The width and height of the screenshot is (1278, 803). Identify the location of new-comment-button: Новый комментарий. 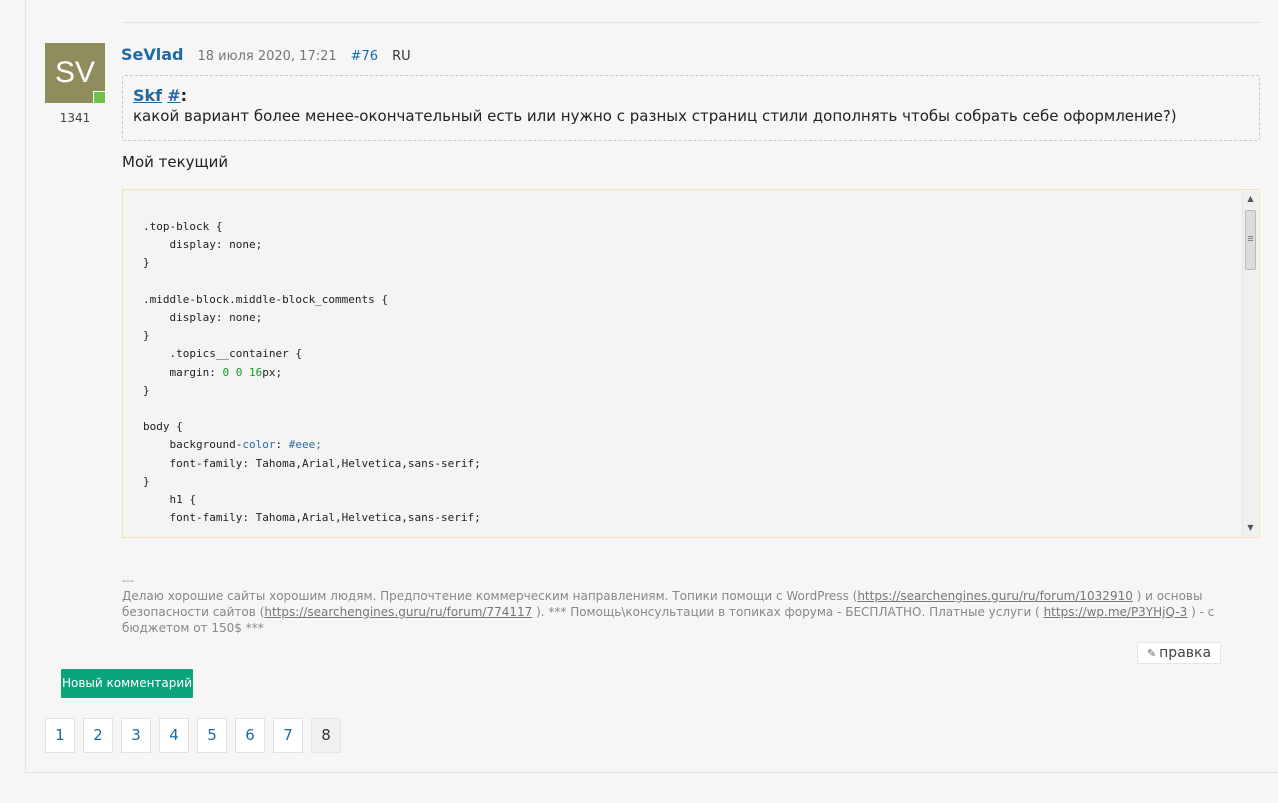
(127, 683).